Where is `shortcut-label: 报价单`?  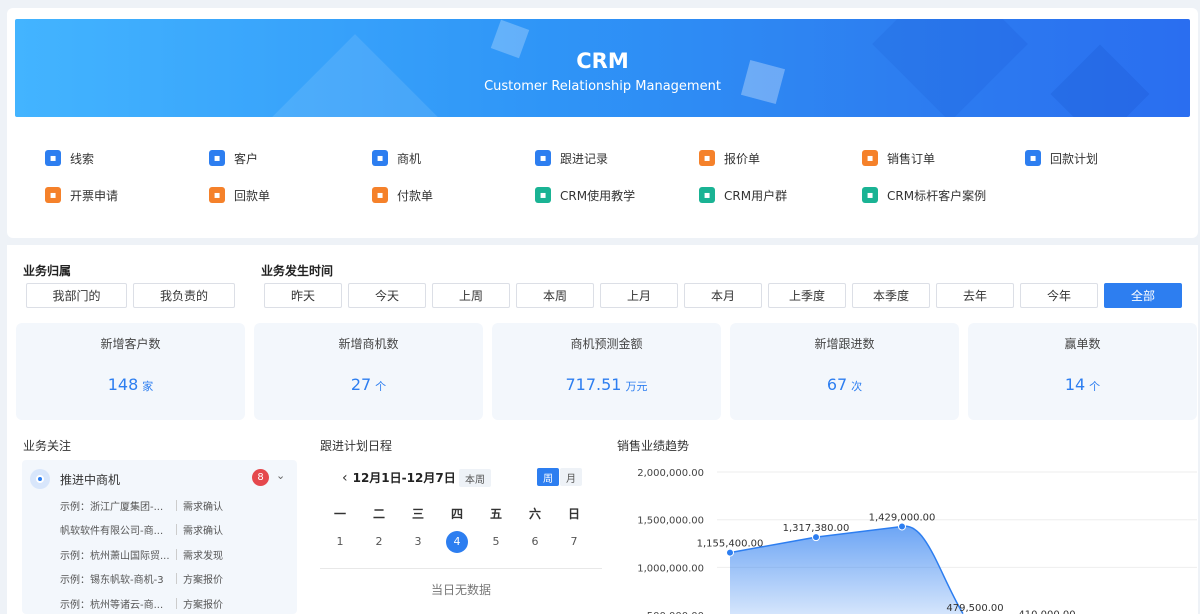 shortcut-label: 报价单 is located at coordinates (742, 158).